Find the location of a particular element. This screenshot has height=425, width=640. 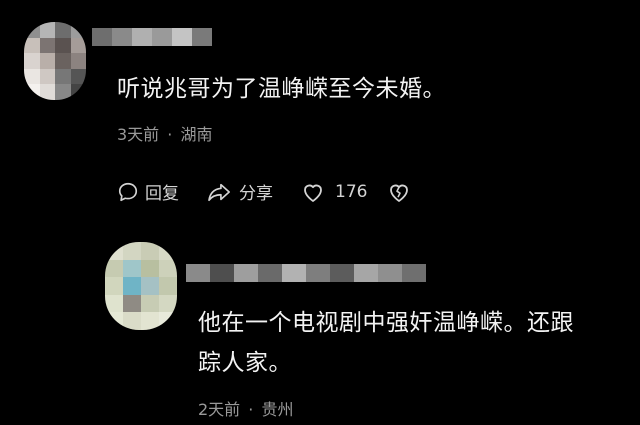

broken-heart-icon is located at coordinates (399, 193).